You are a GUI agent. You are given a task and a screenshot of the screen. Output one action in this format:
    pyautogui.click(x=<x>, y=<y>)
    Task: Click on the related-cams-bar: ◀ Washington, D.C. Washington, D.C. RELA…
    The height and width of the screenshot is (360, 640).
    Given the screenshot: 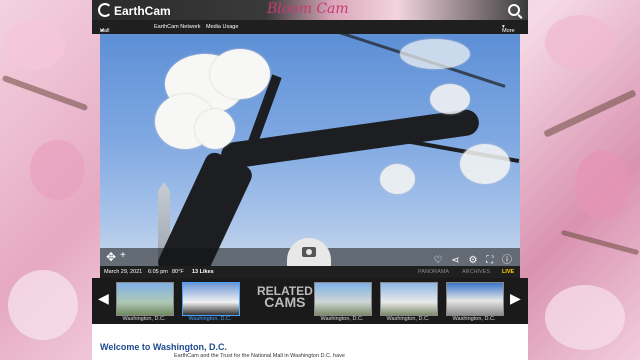 What is the action you would take?
    pyautogui.click(x=310, y=301)
    